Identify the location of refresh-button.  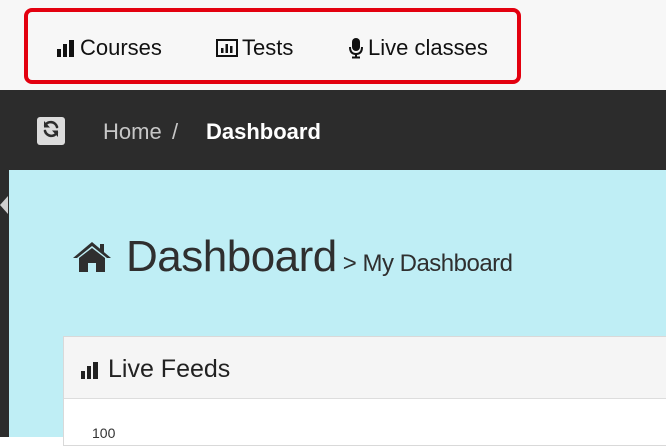
(51, 131).